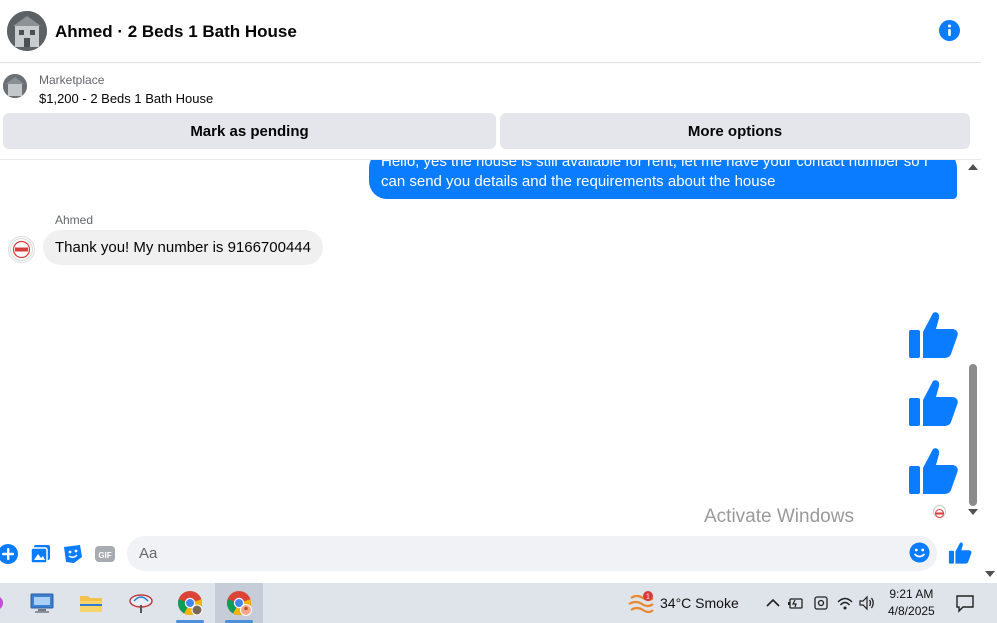 The image size is (997, 623). I want to click on scroll-up-arrow-icon, so click(973, 167).